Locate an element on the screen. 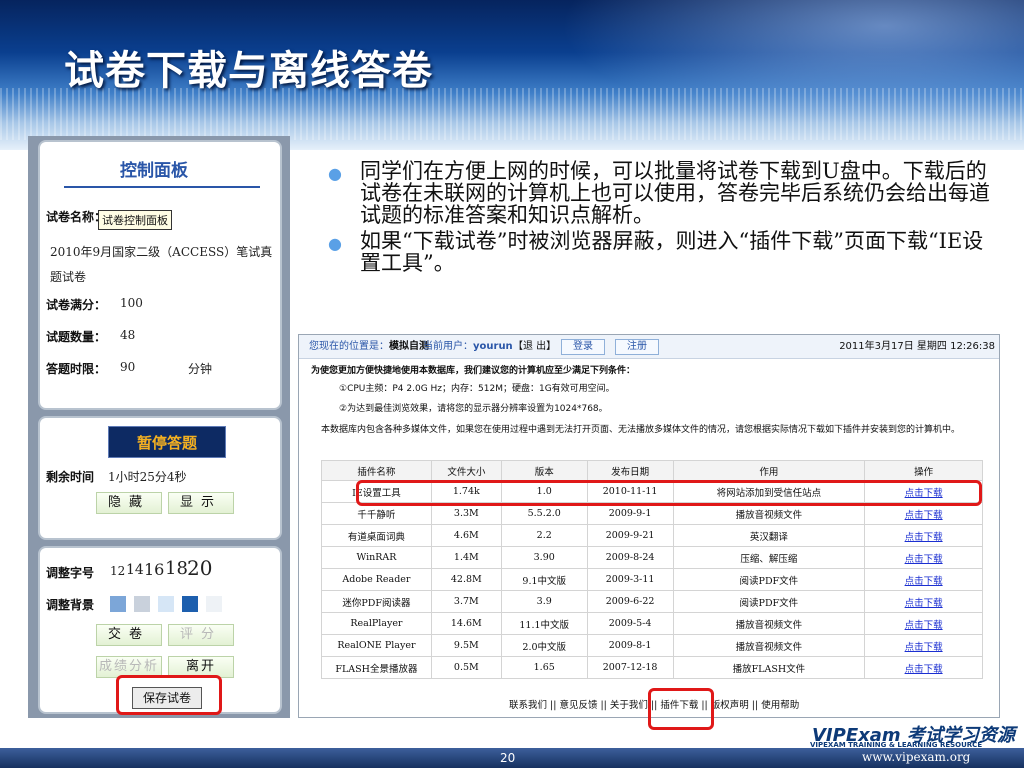 The height and width of the screenshot is (768, 1024). question-count-value: 48 is located at coordinates (128, 335).